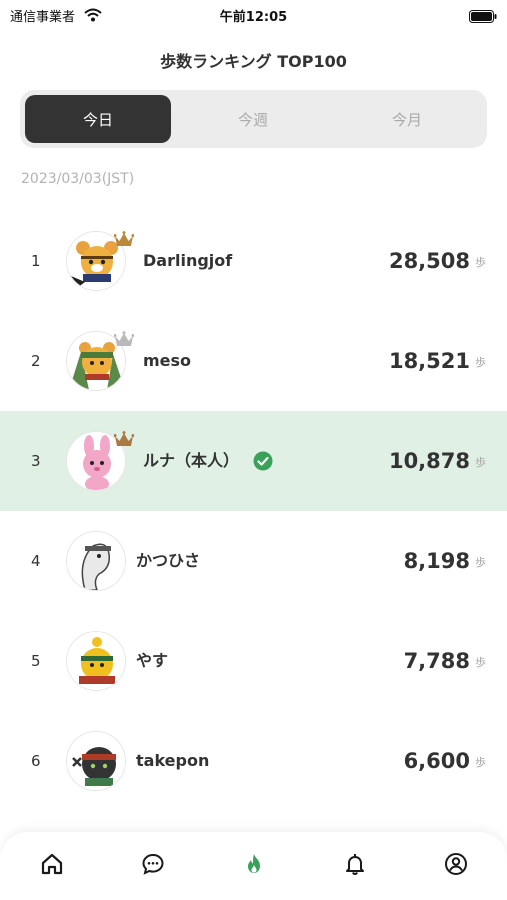 The width and height of the screenshot is (507, 900). Describe the element at coordinates (253, 61) in the screenshot. I see `page-title: 歩数ランキング TOP100` at that location.